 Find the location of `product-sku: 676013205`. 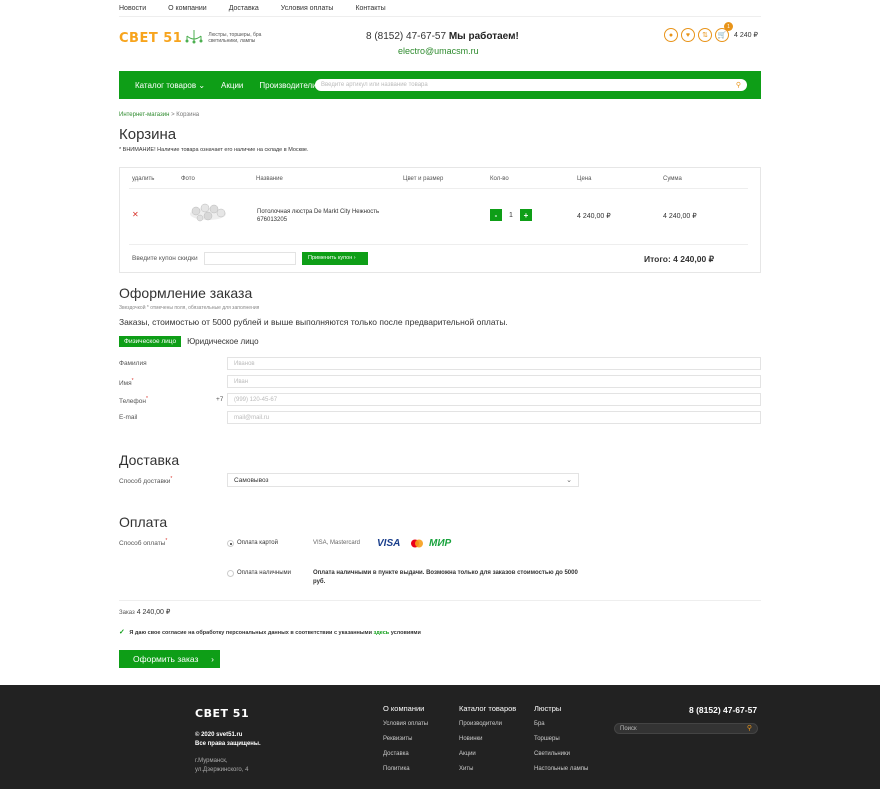

product-sku: 676013205 is located at coordinates (272, 220).